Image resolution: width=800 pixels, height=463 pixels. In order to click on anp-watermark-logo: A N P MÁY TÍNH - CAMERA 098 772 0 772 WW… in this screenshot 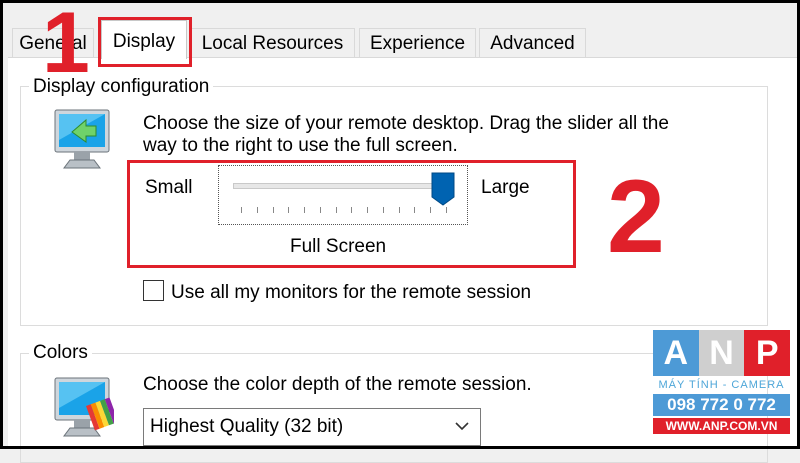, I will do `click(722, 382)`.